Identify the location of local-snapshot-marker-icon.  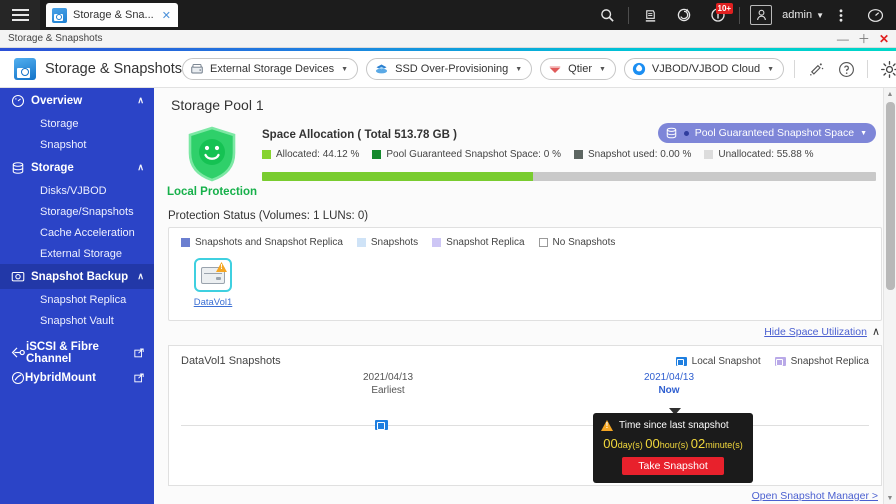
(381, 425).